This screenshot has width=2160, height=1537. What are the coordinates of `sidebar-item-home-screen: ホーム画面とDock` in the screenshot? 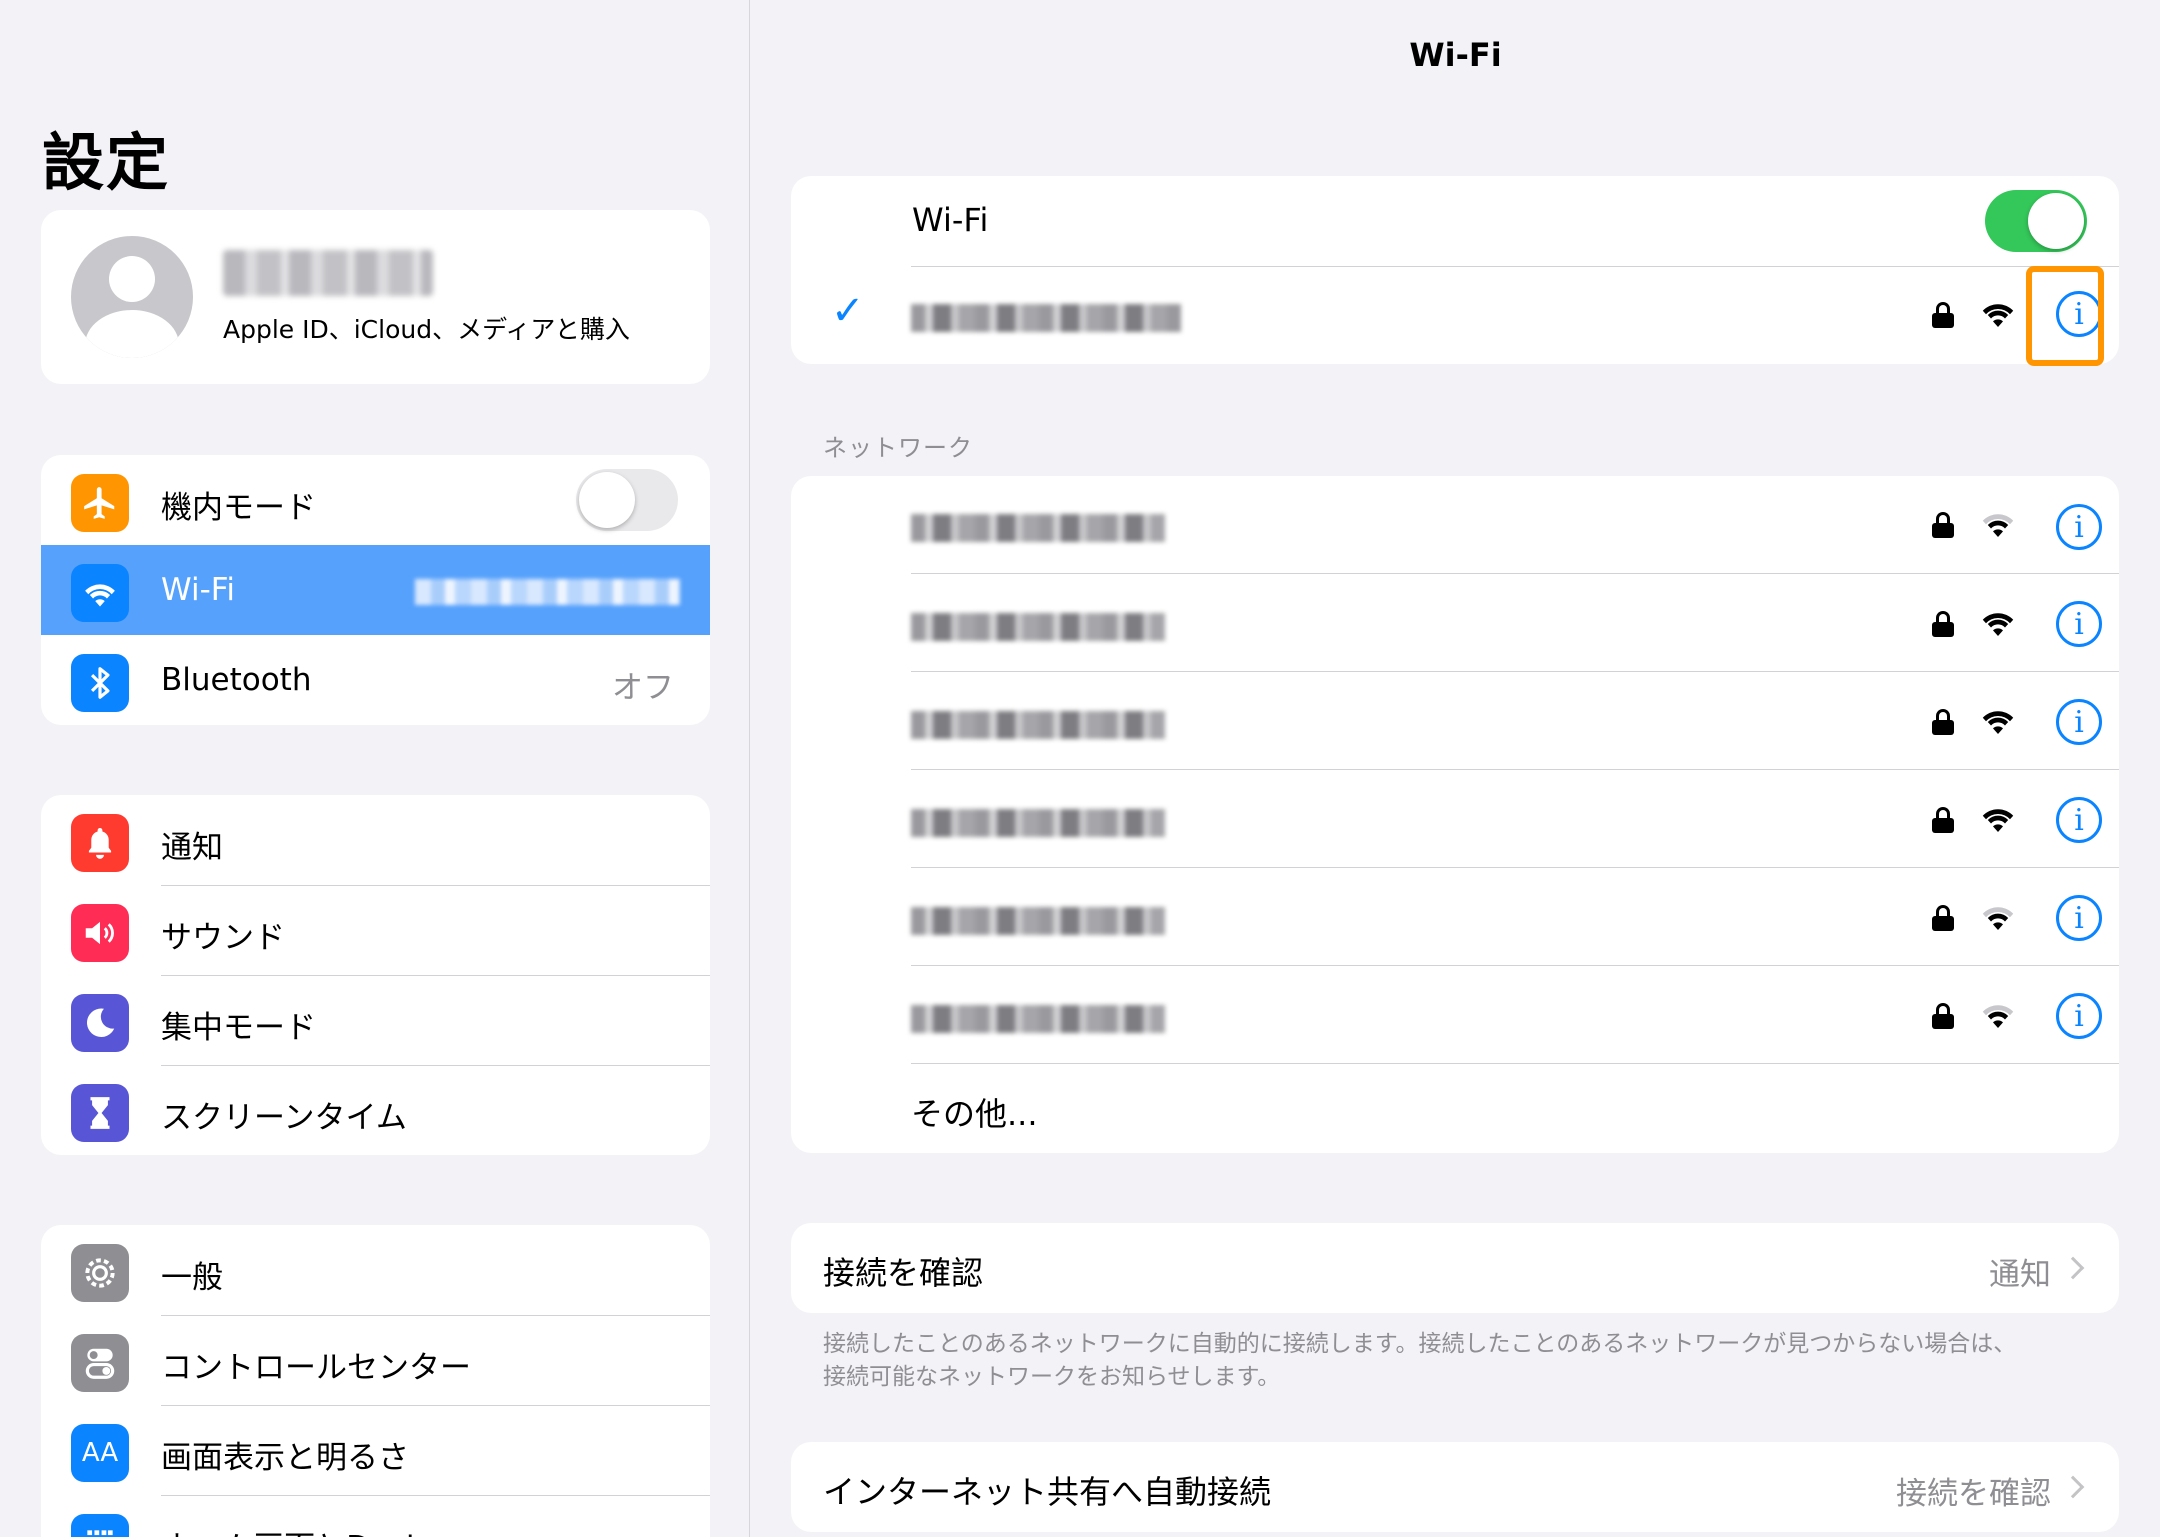 It's located at (375, 1516).